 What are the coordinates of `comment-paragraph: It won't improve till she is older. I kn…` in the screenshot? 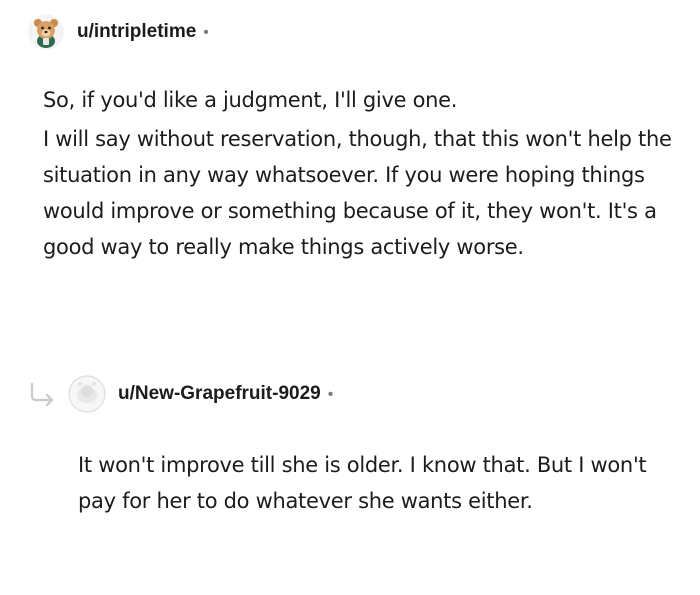 It's located at (362, 483).